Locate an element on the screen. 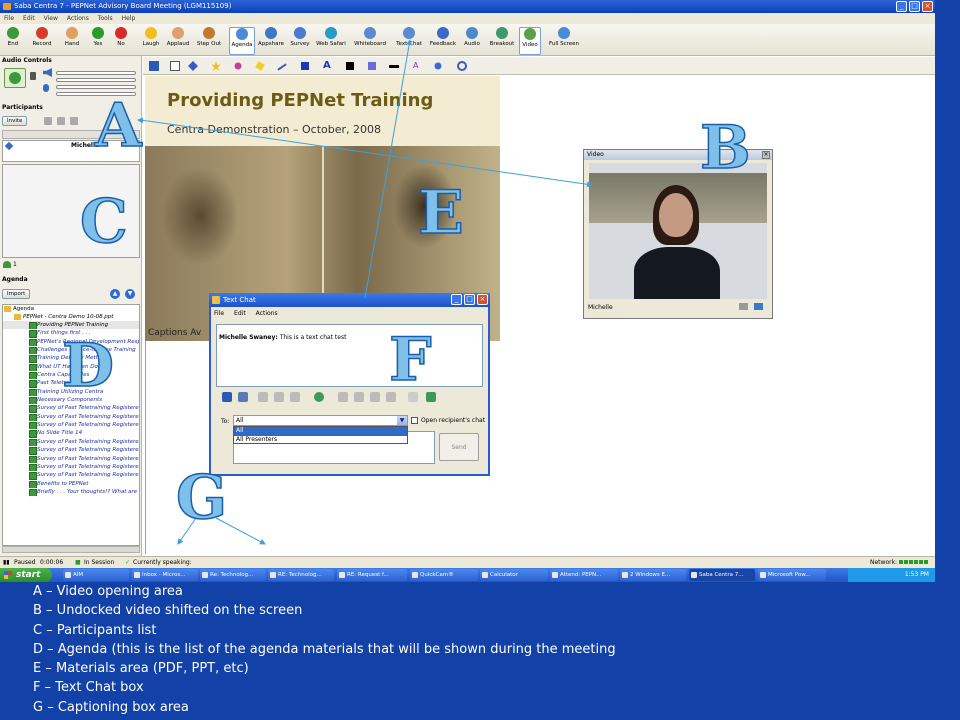 This screenshot has height=720, width=960. line-icon is located at coordinates (282, 67).